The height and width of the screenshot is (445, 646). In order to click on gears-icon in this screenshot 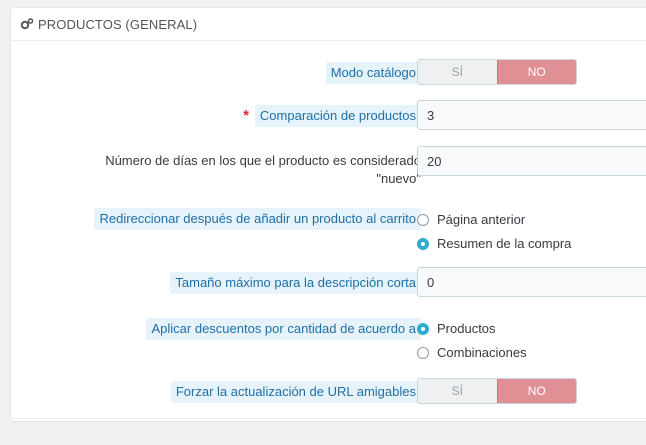, I will do `click(27, 24)`.